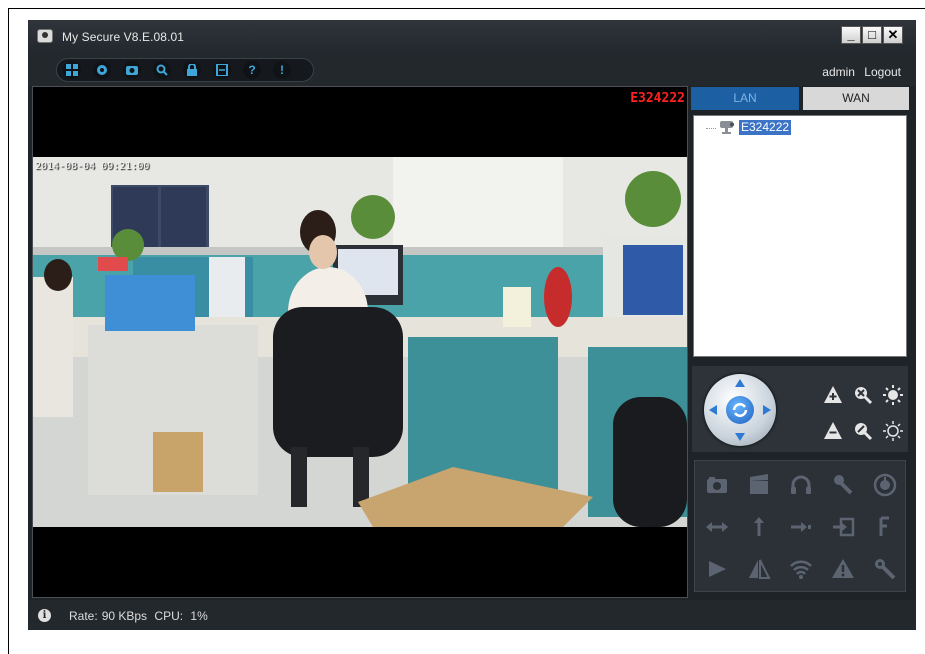  What do you see at coordinates (711, 128) in the screenshot?
I see `tree-connector` at bounding box center [711, 128].